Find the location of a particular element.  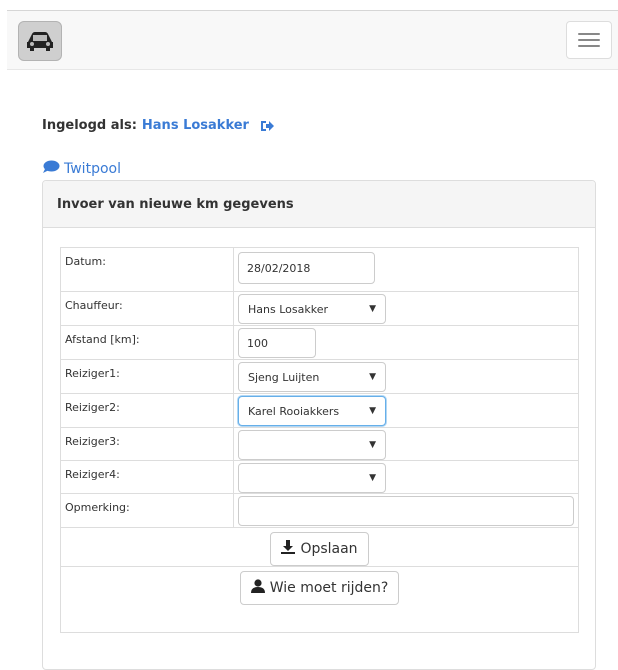

opmerking-input is located at coordinates (406, 511).